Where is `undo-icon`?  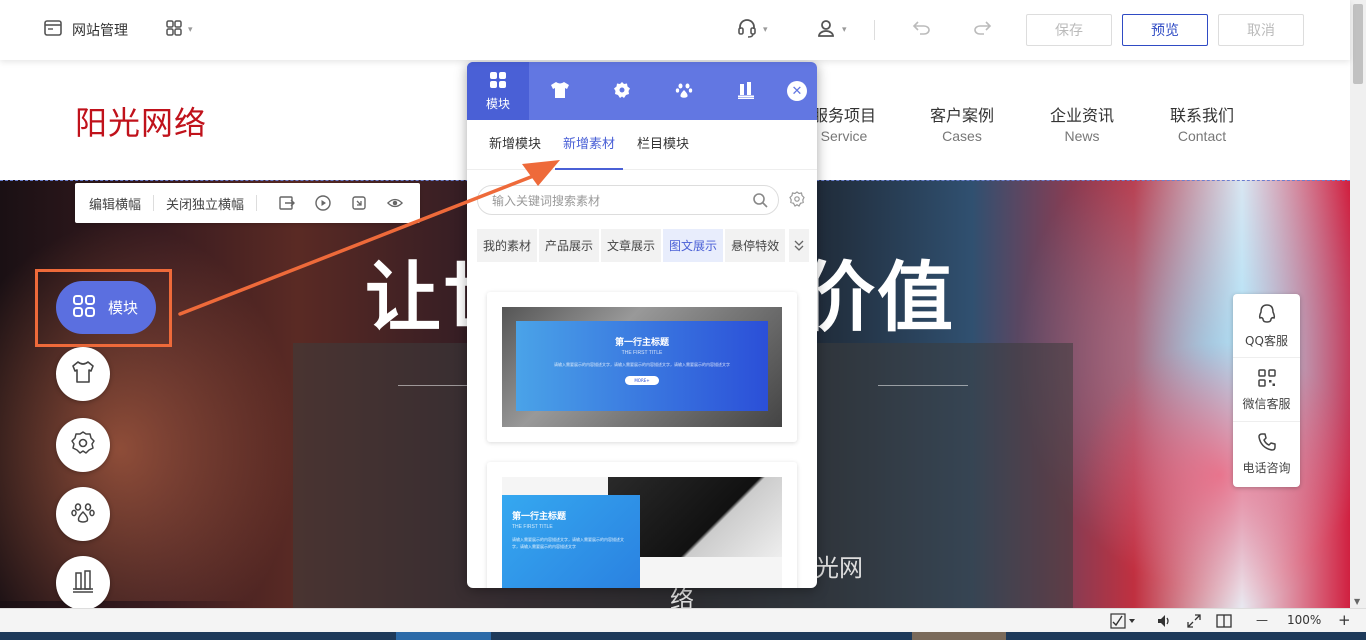 undo-icon is located at coordinates (922, 29).